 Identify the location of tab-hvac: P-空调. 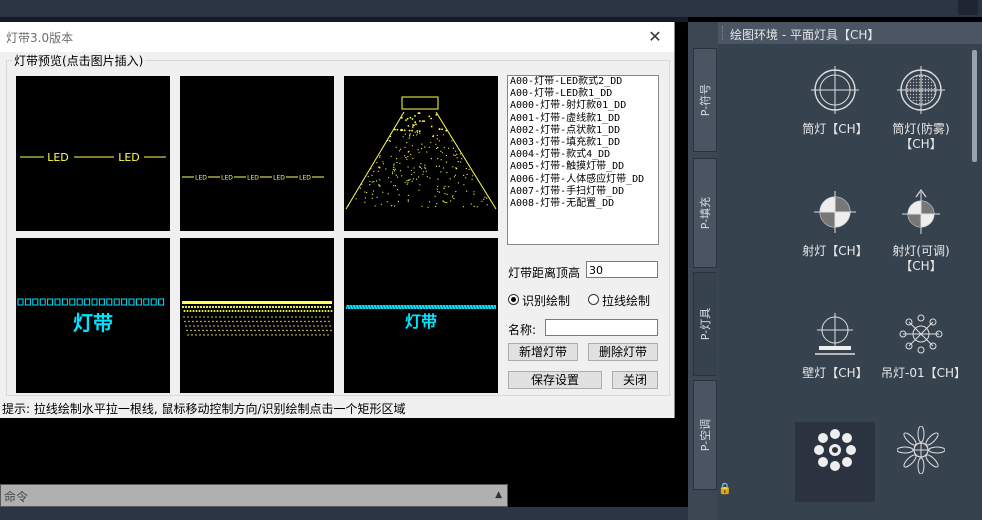
(705, 435).